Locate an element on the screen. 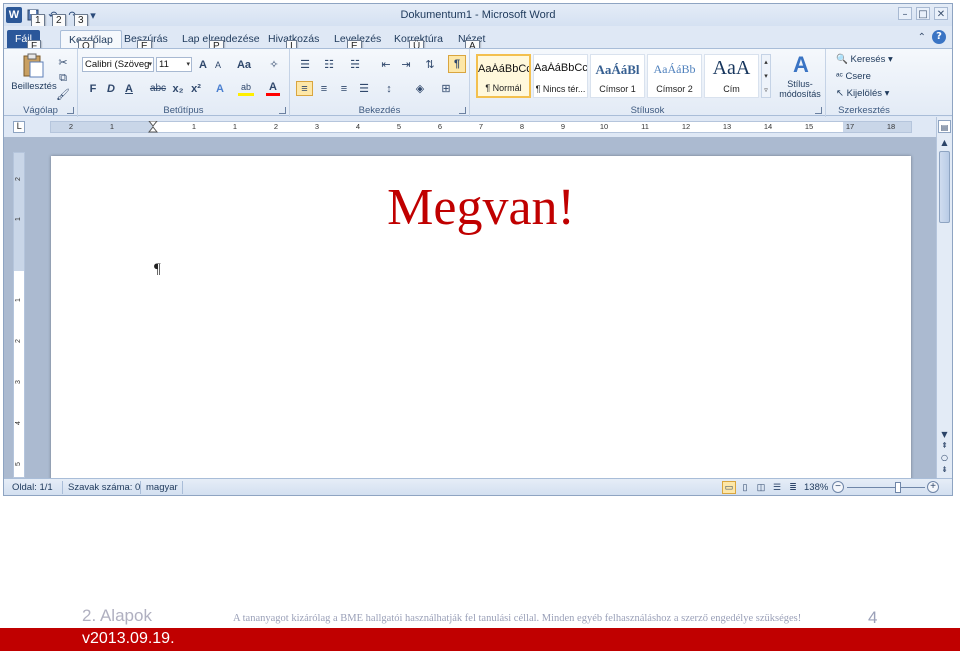  style-title: AaA Cím is located at coordinates (731, 76).